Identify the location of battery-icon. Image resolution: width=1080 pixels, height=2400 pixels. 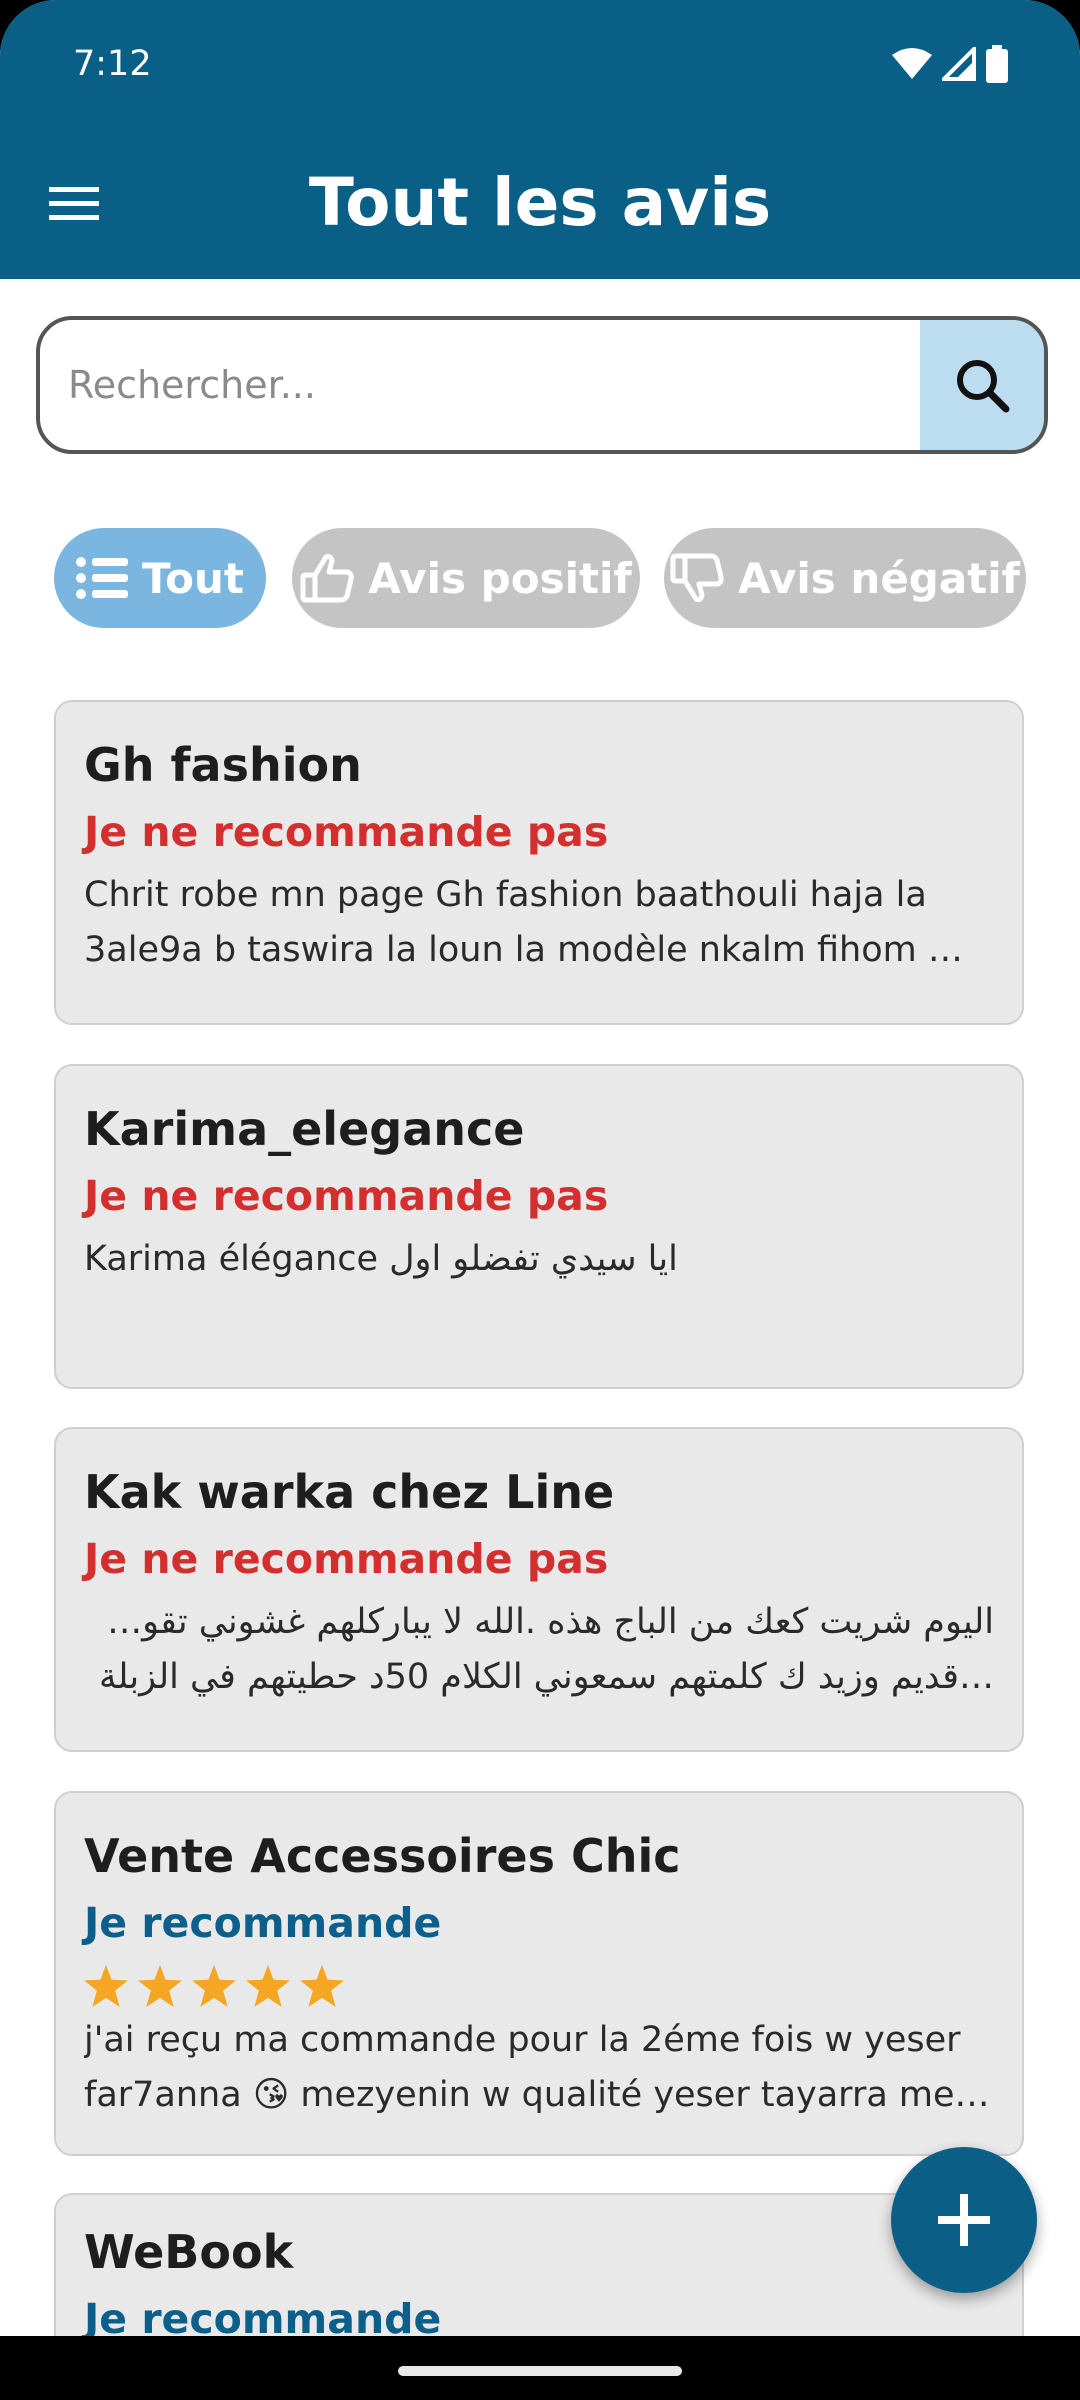
(997, 64).